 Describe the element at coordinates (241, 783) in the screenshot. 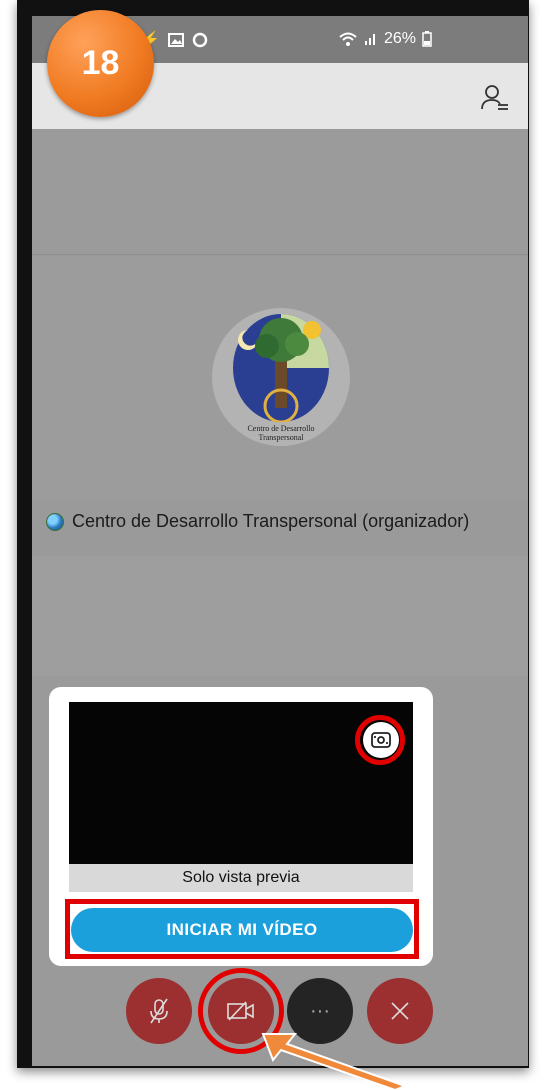

I see `camera-preview` at that location.